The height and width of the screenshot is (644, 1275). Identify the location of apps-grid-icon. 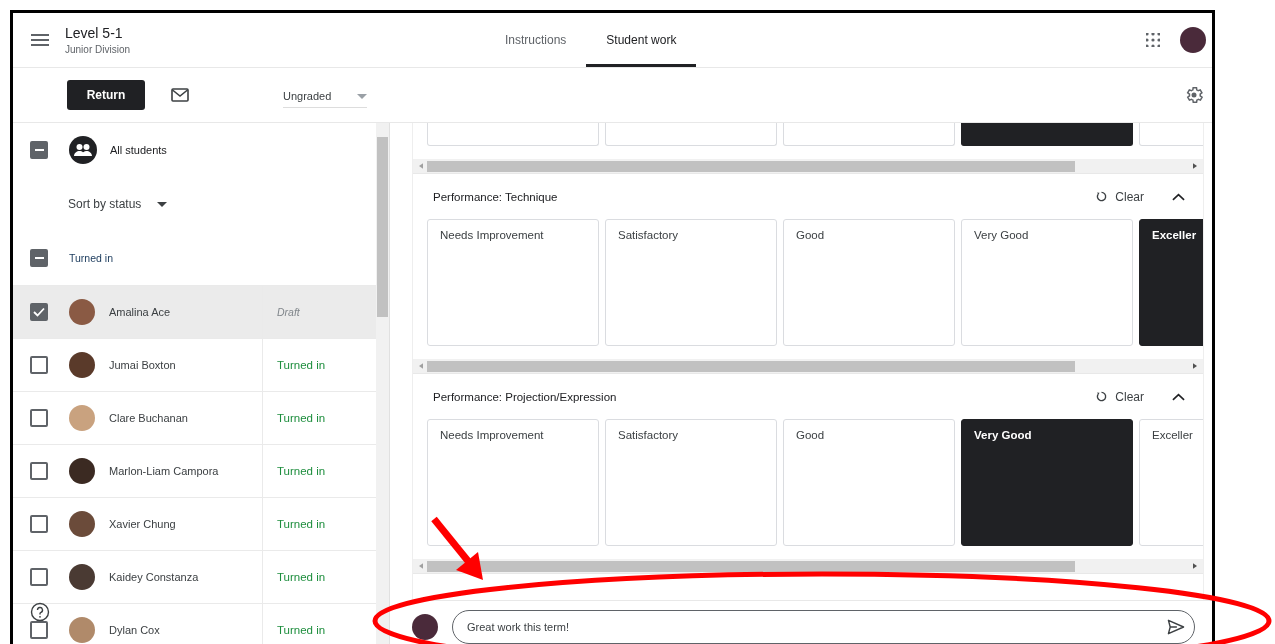
(1153, 40).